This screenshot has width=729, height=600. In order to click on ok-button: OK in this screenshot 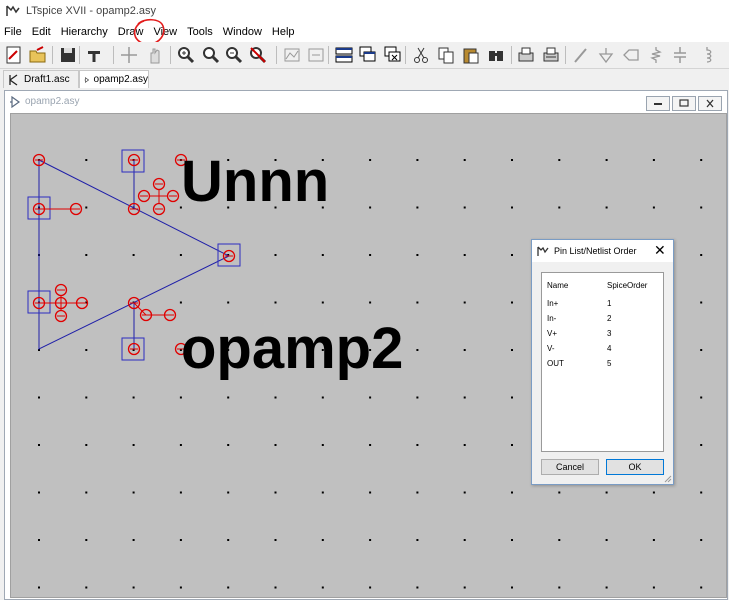, I will do `click(635, 467)`.